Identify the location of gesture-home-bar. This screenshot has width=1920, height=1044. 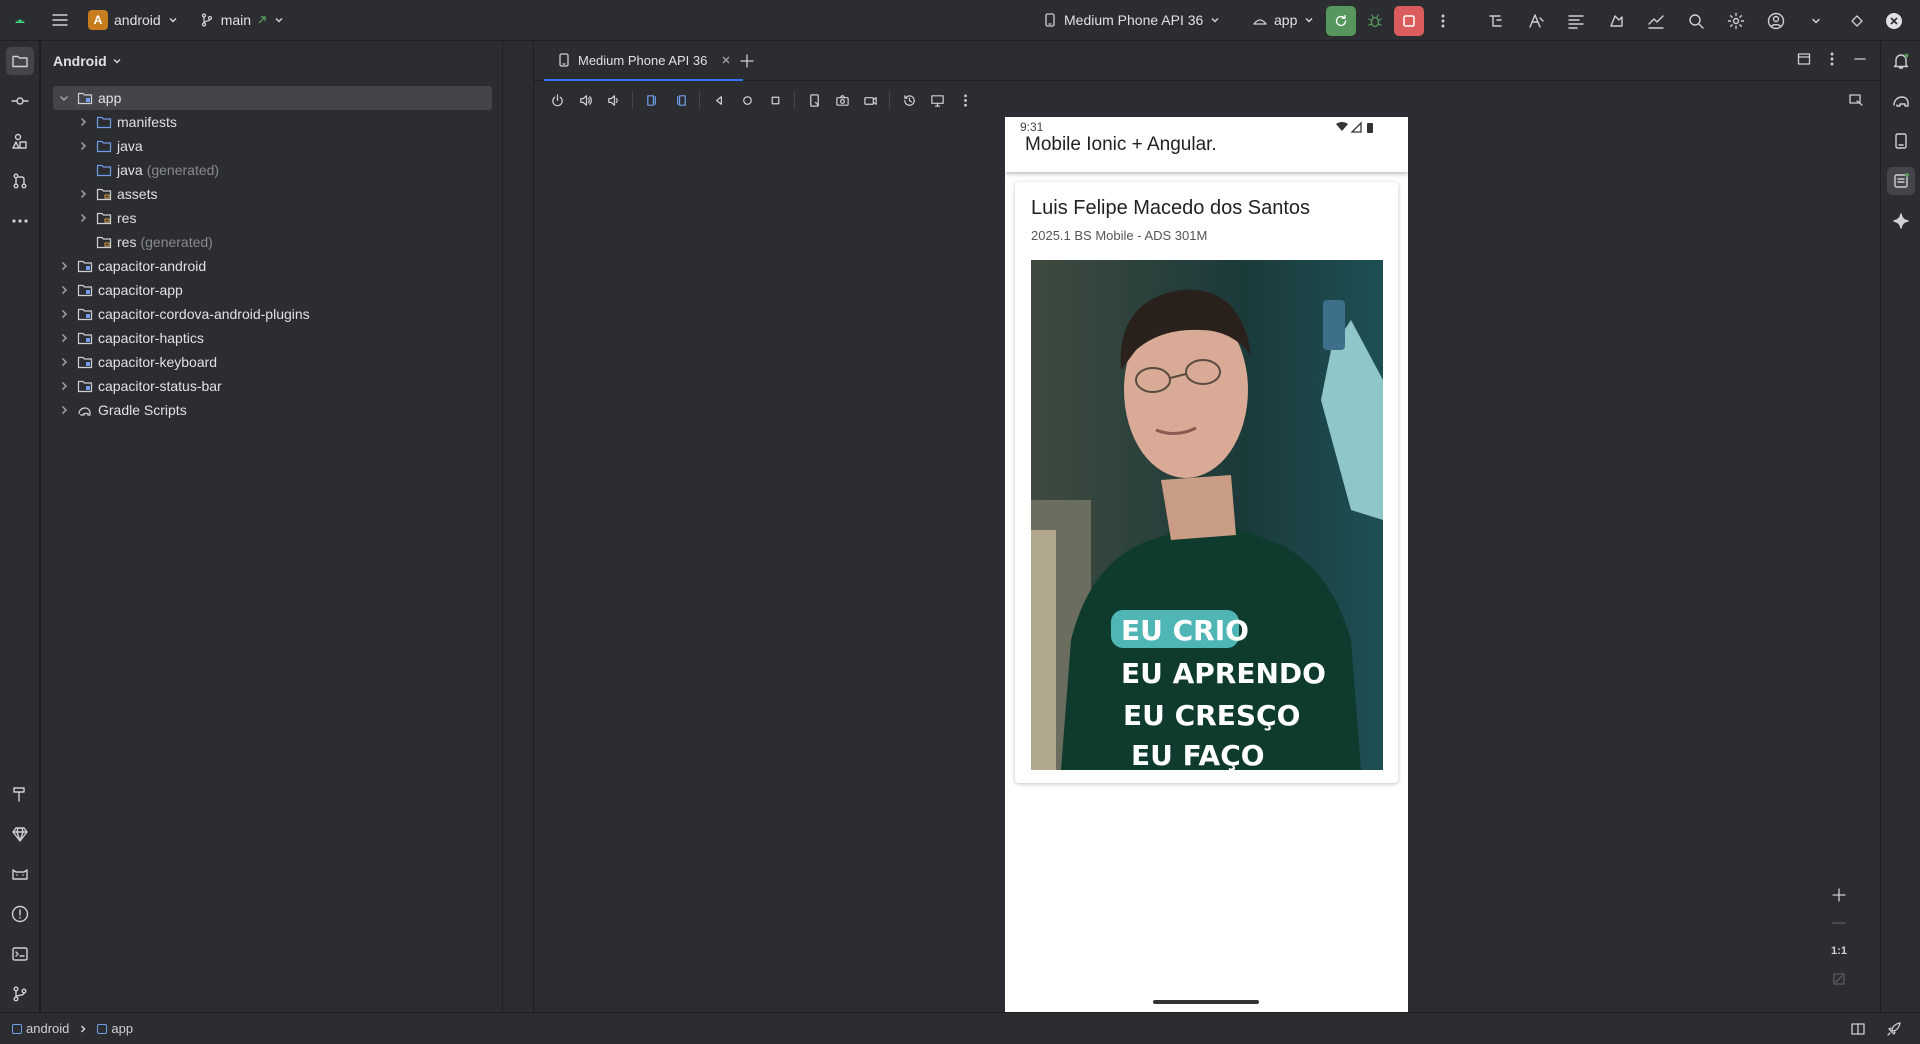
(1206, 1002).